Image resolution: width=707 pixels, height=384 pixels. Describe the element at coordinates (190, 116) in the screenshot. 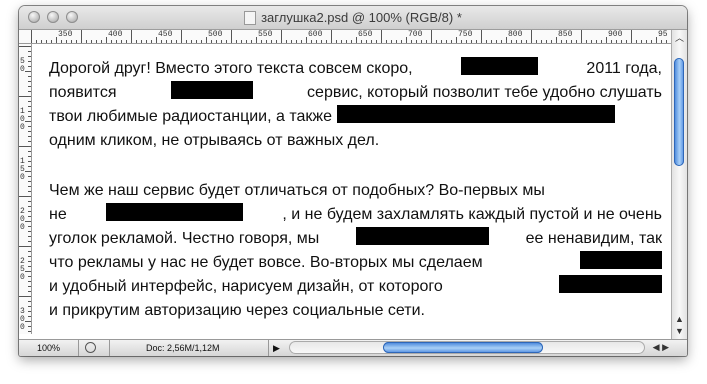

I see `text-segment: твои любимые радиостанции, а также` at that location.